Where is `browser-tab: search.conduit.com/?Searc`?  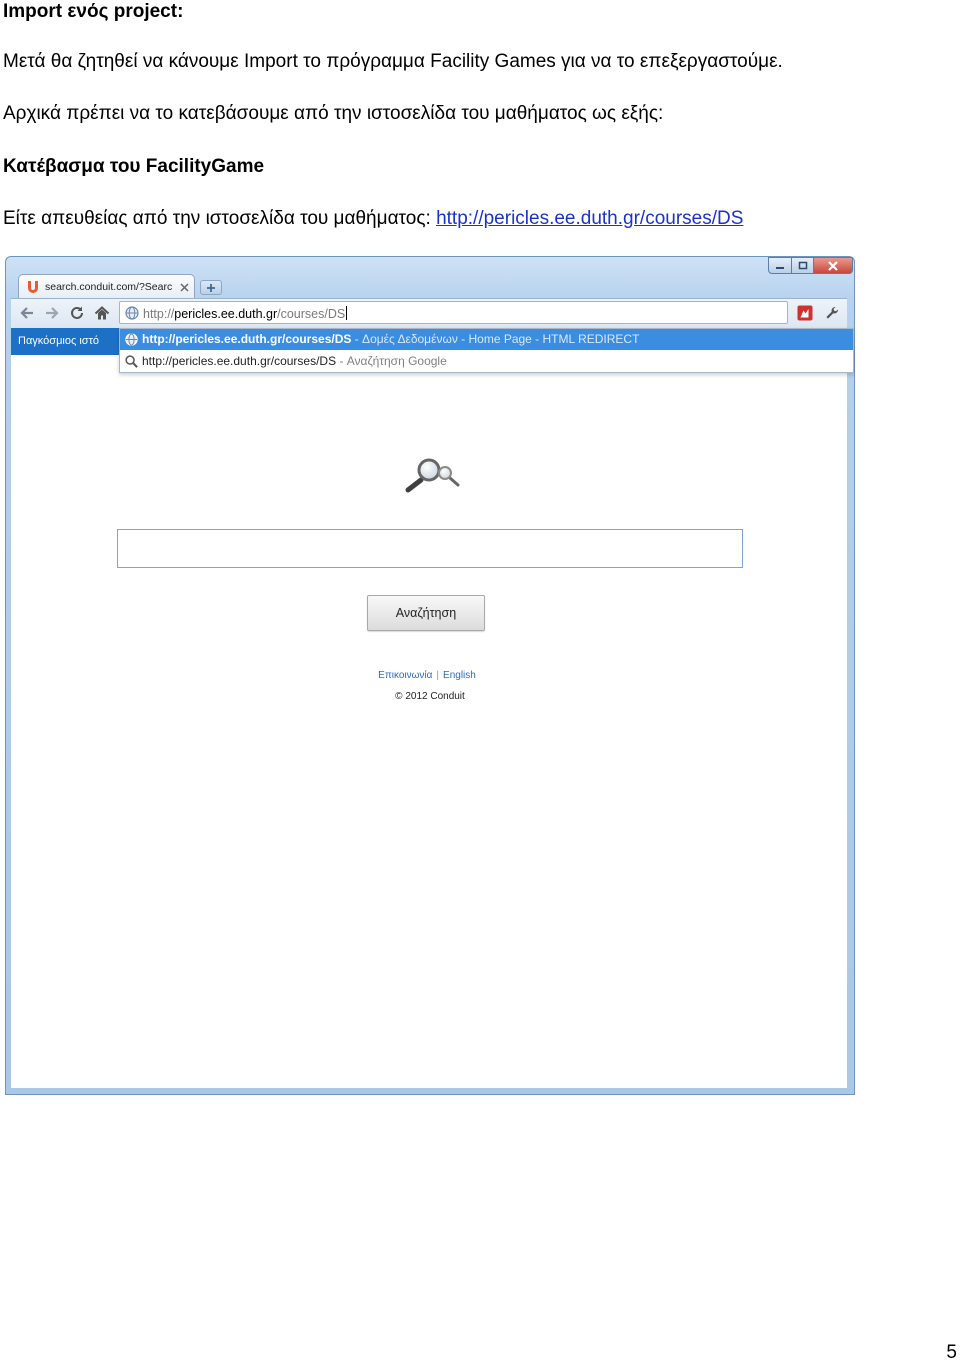 browser-tab: search.conduit.com/?Searc is located at coordinates (106, 287).